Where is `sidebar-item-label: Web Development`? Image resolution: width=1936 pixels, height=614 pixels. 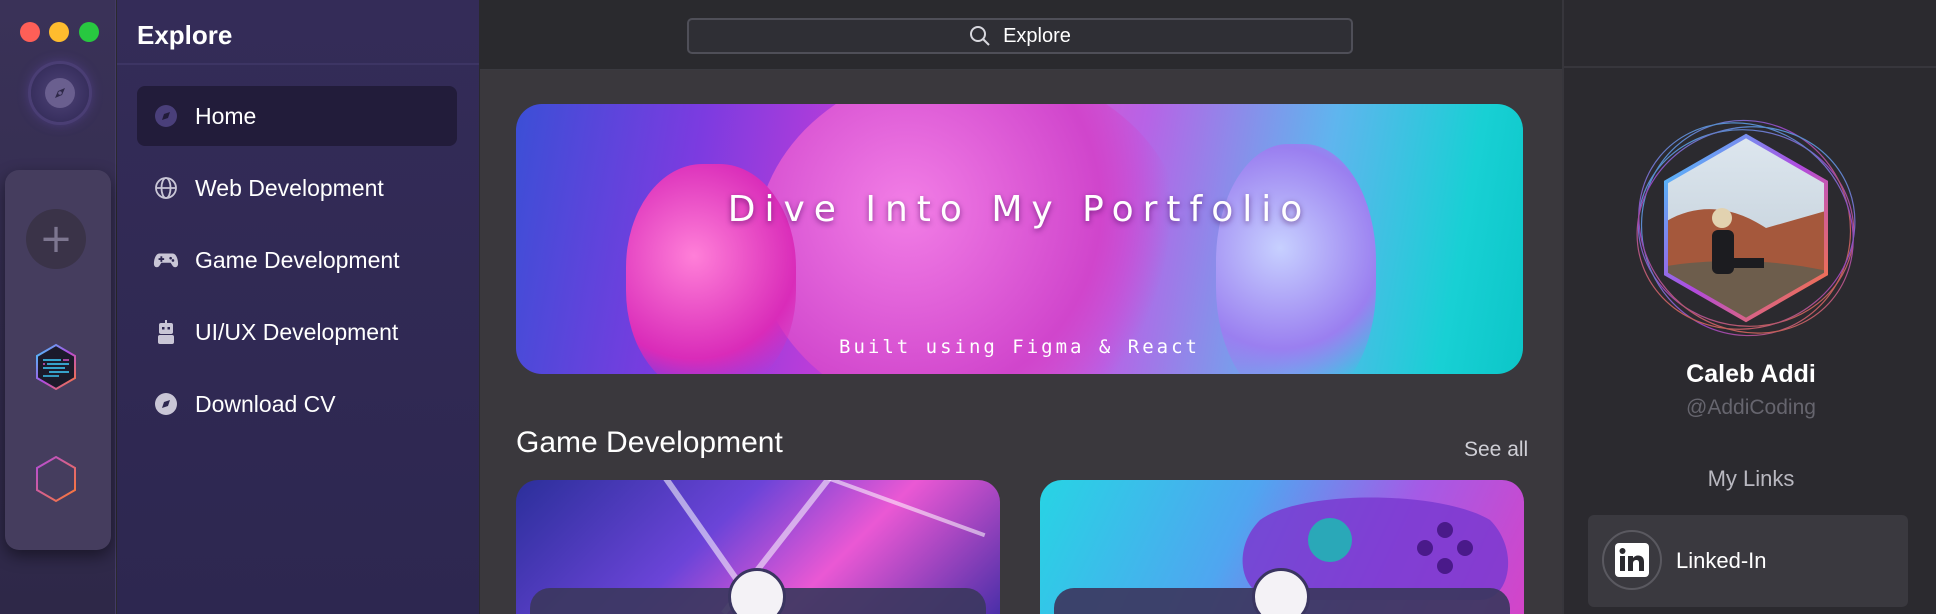 sidebar-item-label: Web Development is located at coordinates (289, 187).